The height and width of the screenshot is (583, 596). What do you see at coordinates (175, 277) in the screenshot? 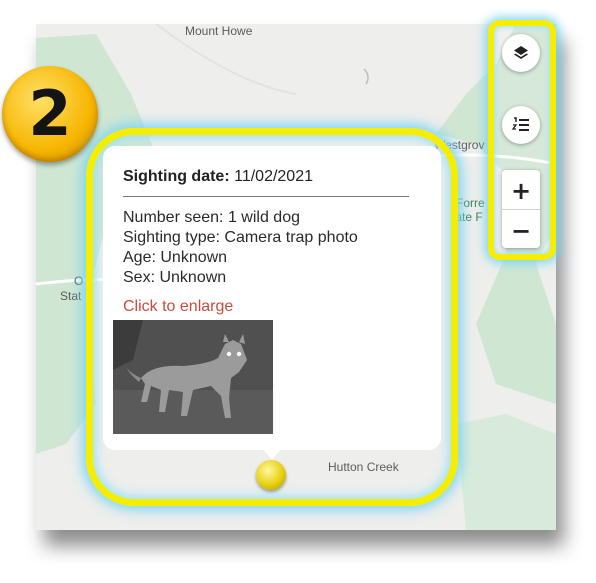
I see `sex: Sex: Unknown` at bounding box center [175, 277].